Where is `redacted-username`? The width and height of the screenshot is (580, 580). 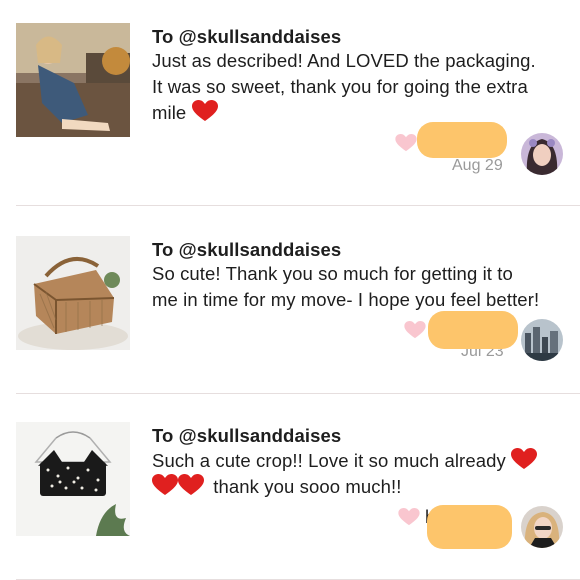
redacted-username is located at coordinates (469, 527).